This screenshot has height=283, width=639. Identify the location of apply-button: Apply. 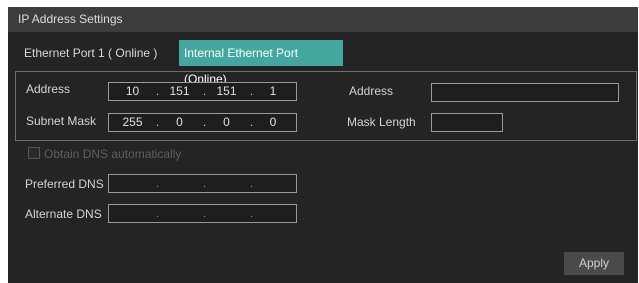
(594, 263).